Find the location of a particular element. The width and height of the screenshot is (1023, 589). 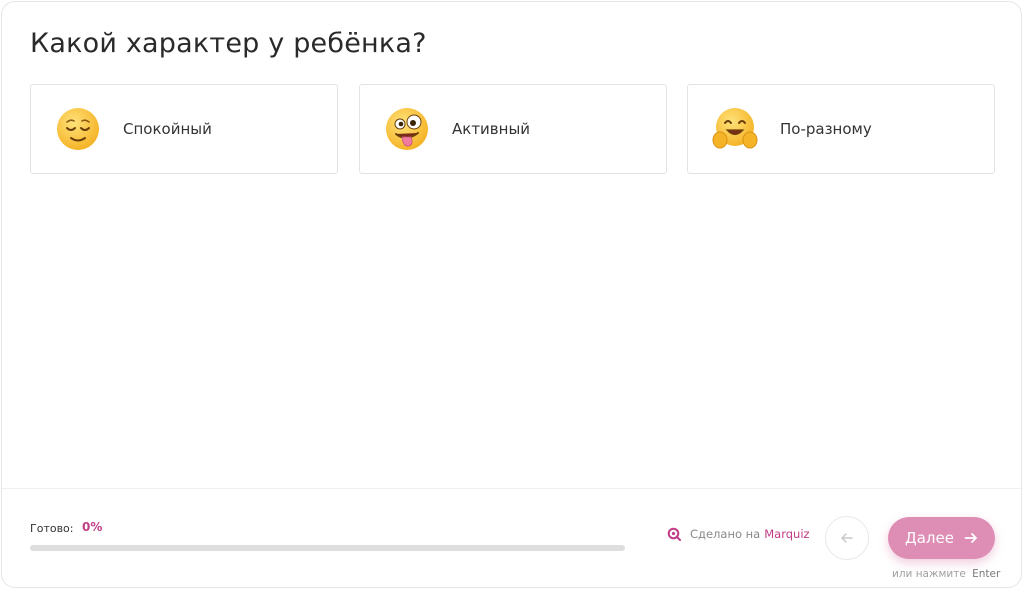

back-button is located at coordinates (847, 538).